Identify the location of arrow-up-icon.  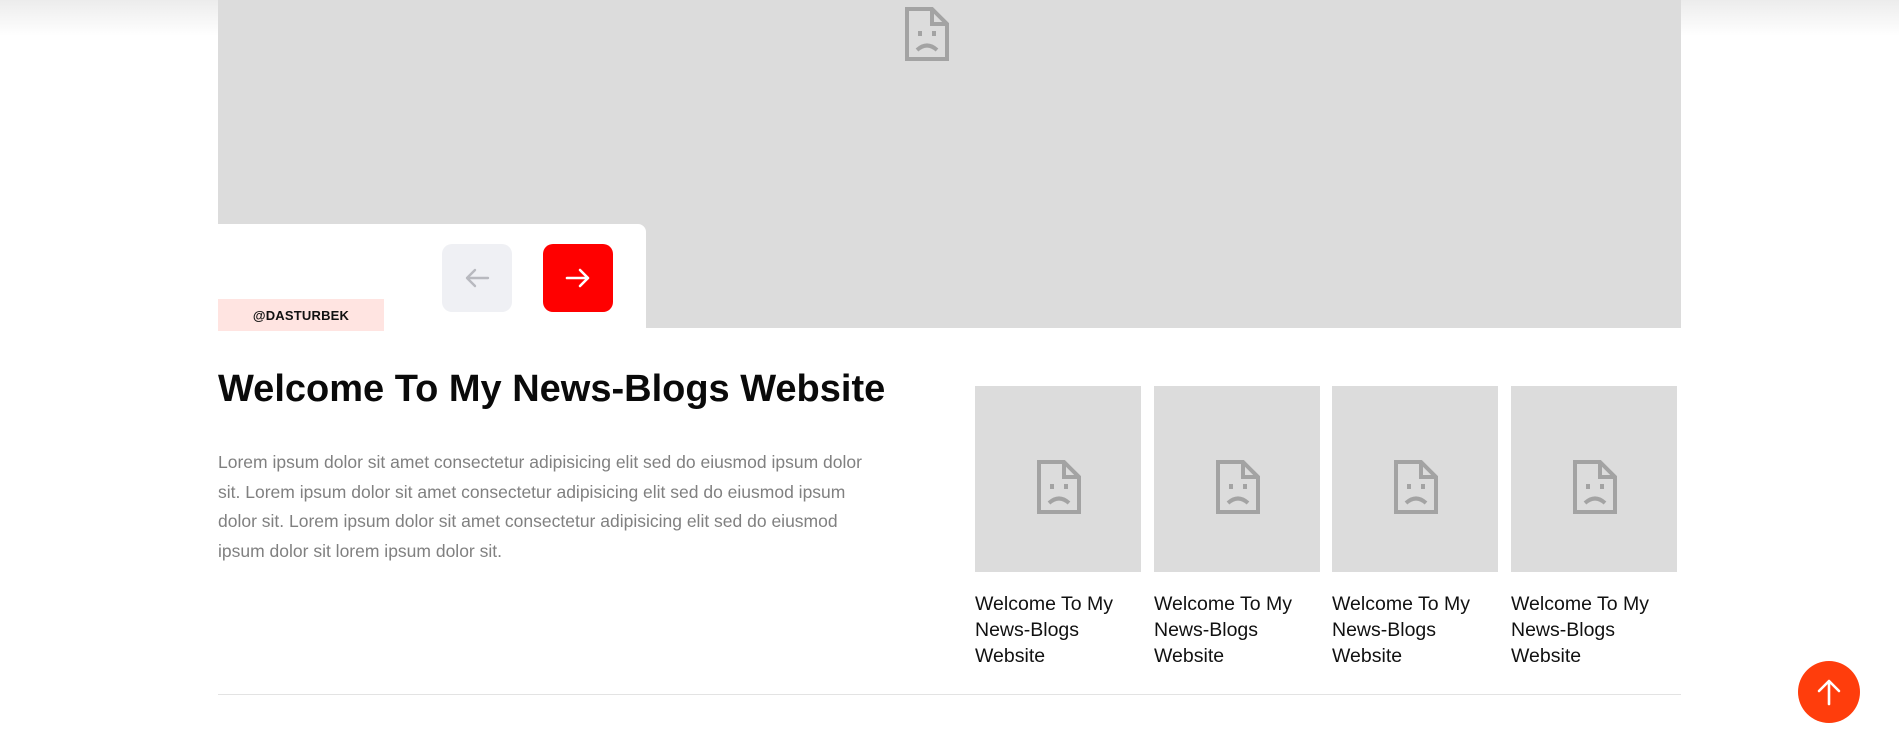
(1829, 692).